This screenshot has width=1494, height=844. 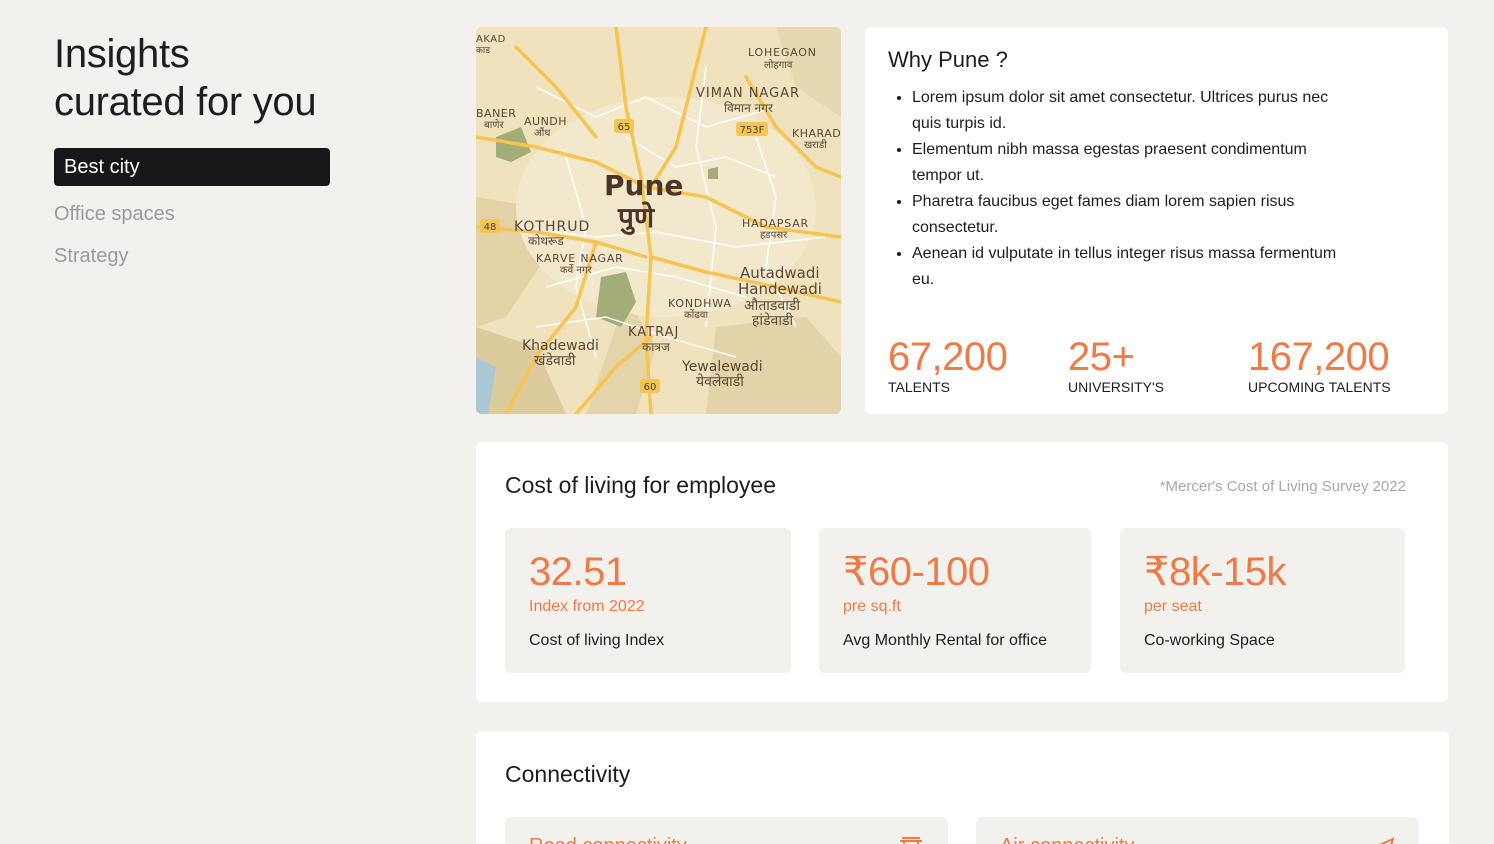 What do you see at coordinates (580, 258) in the screenshot?
I see `svg-text: KARVE NAGAR` at bounding box center [580, 258].